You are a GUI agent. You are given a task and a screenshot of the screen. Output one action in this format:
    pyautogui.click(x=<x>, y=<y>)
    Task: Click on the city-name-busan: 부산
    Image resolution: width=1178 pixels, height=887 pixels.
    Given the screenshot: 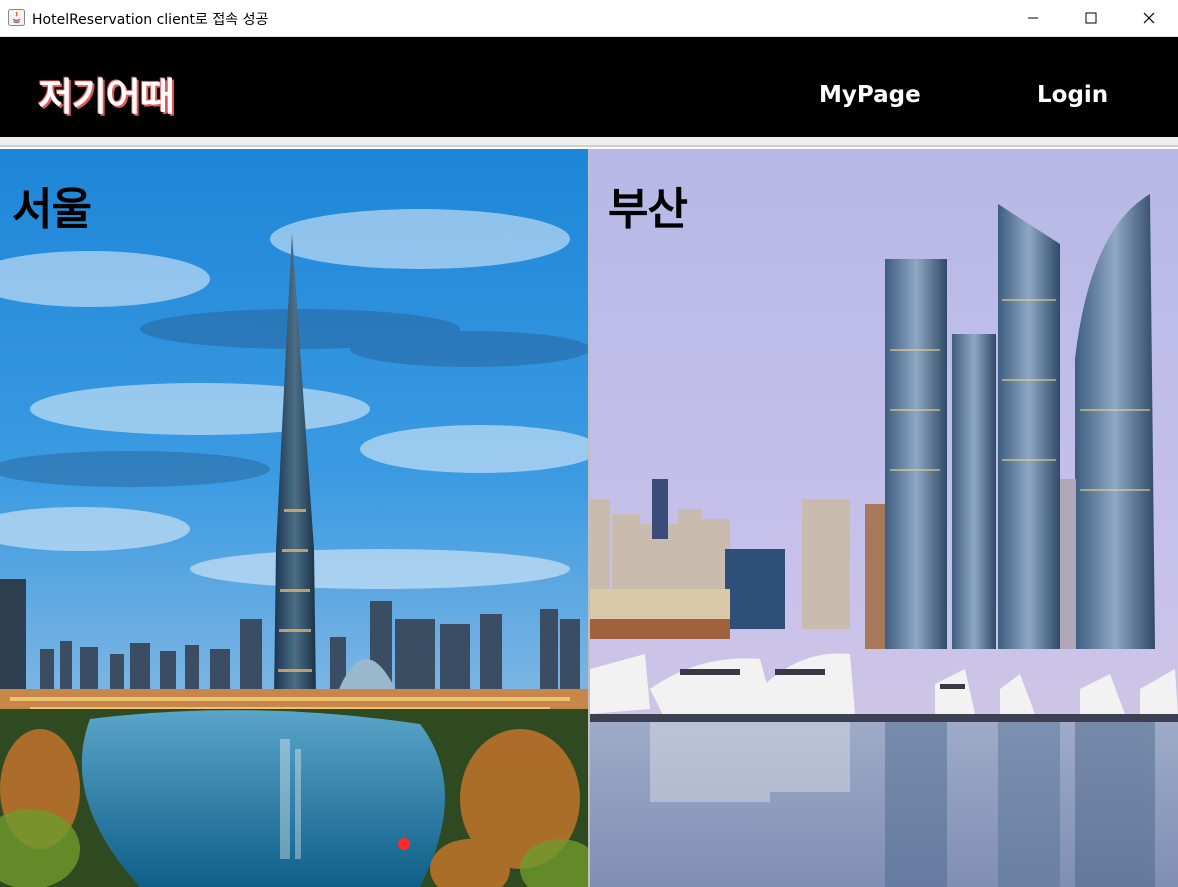 What is the action you would take?
    pyautogui.click(x=648, y=209)
    